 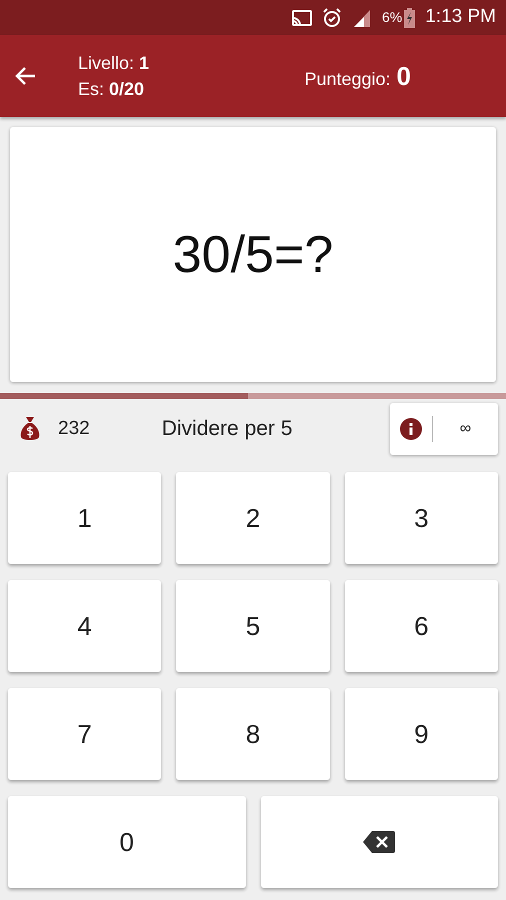 I want to click on digit-key: 4, so click(x=85, y=626).